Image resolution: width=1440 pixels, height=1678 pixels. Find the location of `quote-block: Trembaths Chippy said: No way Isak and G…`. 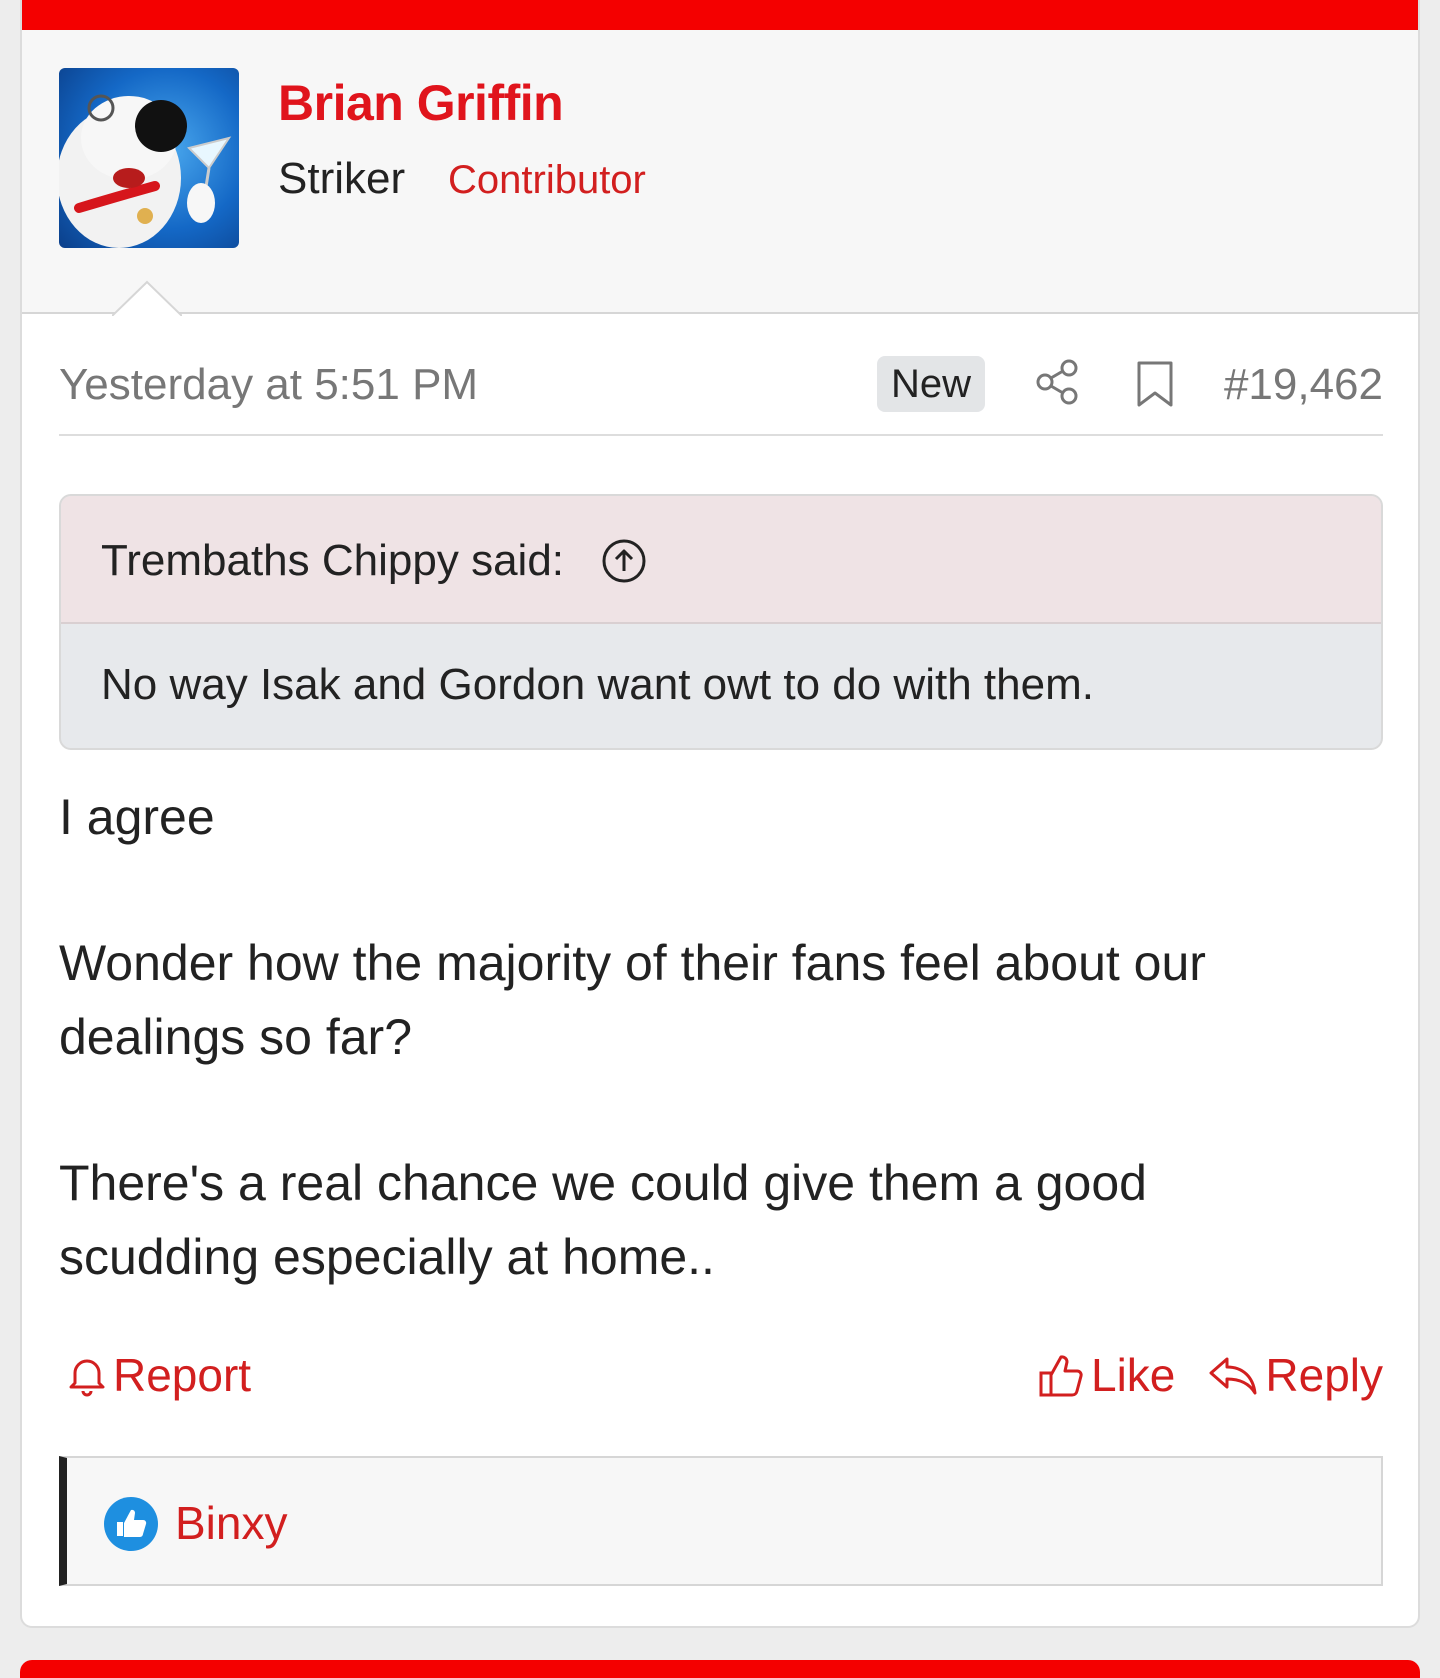

quote-block: Trembaths Chippy said: No way Isak and G… is located at coordinates (721, 622).